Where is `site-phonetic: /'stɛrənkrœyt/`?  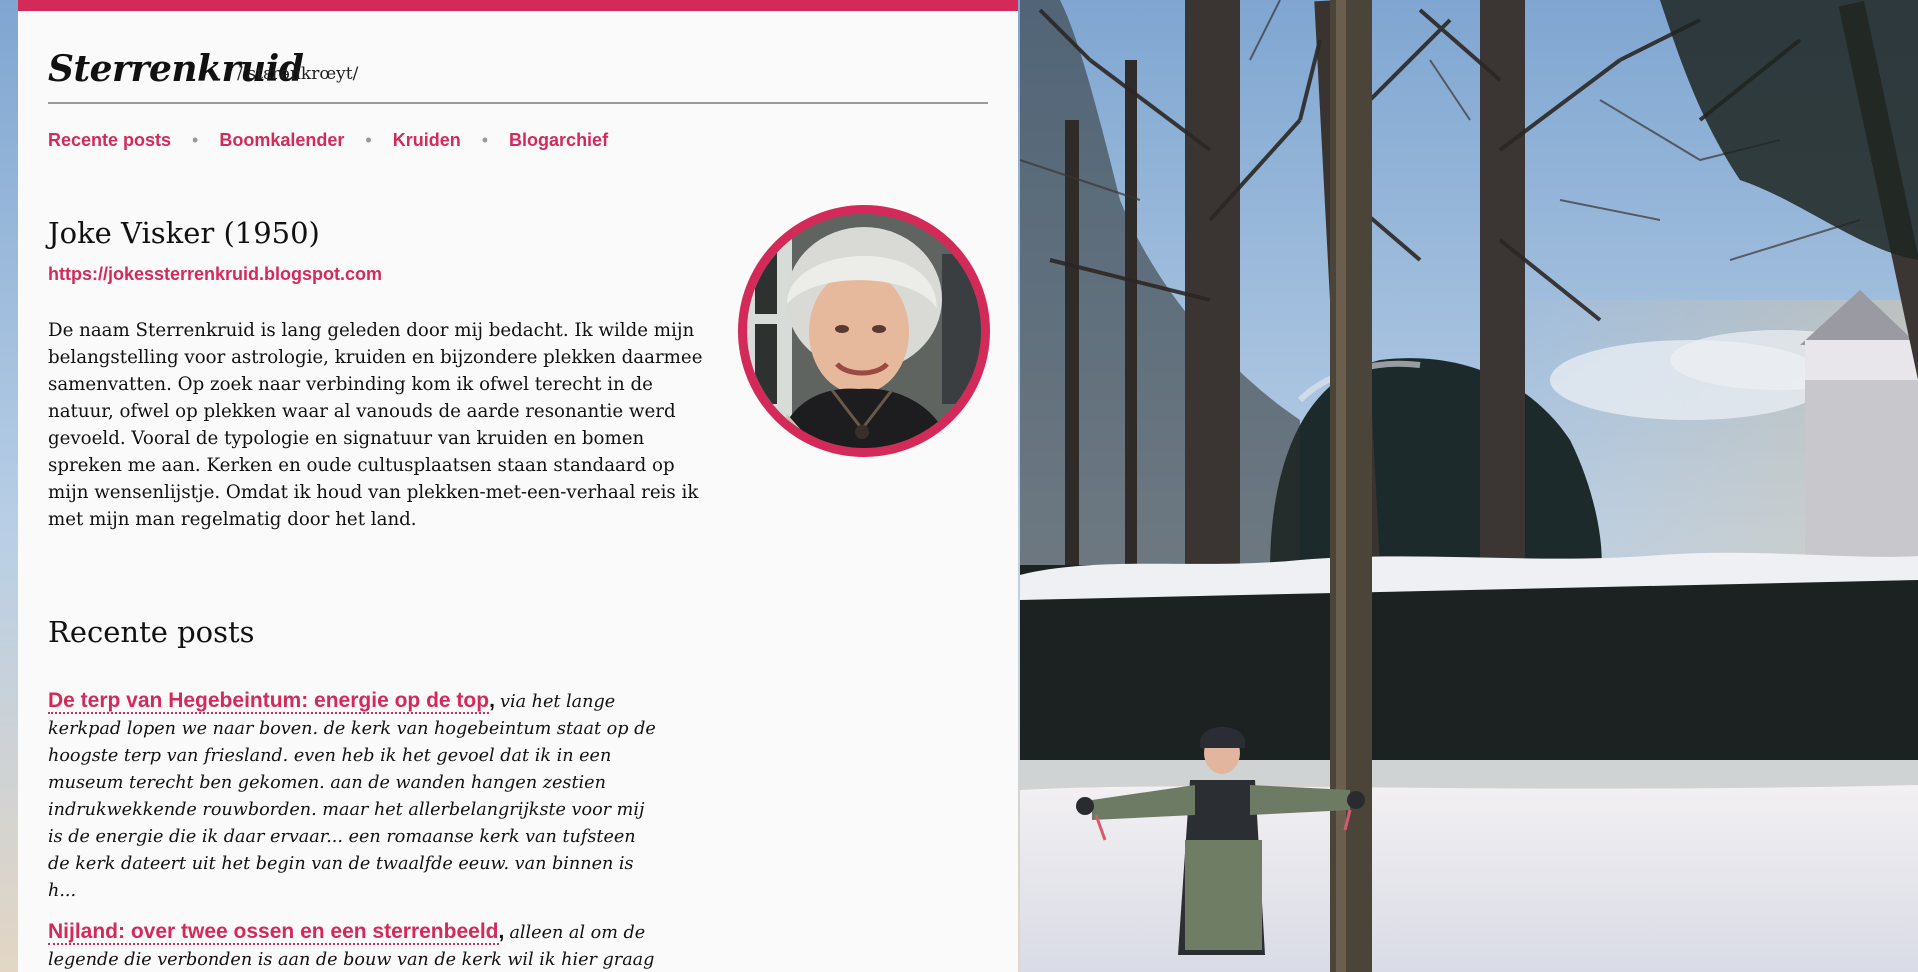 site-phonetic: /'stɛrənkrœyt/ is located at coordinates (298, 74).